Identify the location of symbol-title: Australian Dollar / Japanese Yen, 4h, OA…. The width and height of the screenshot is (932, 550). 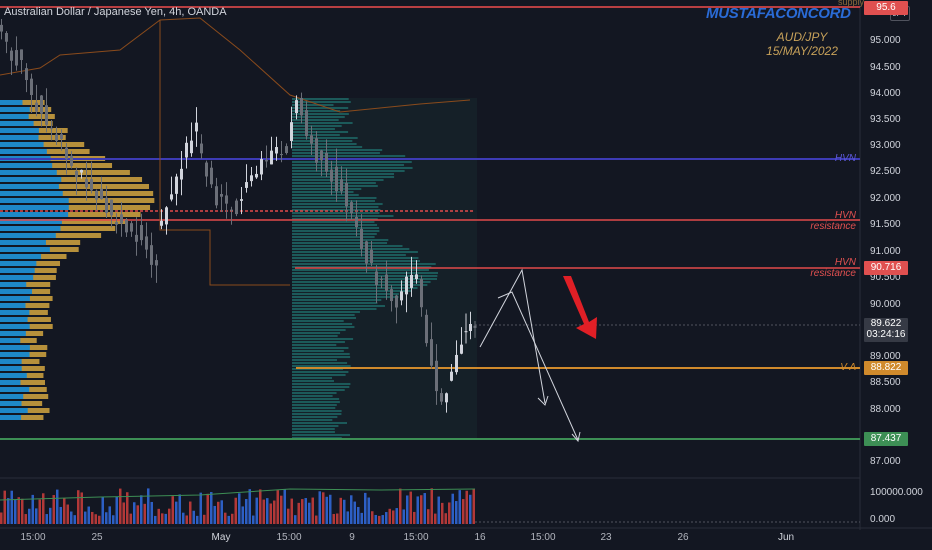
(115, 12).